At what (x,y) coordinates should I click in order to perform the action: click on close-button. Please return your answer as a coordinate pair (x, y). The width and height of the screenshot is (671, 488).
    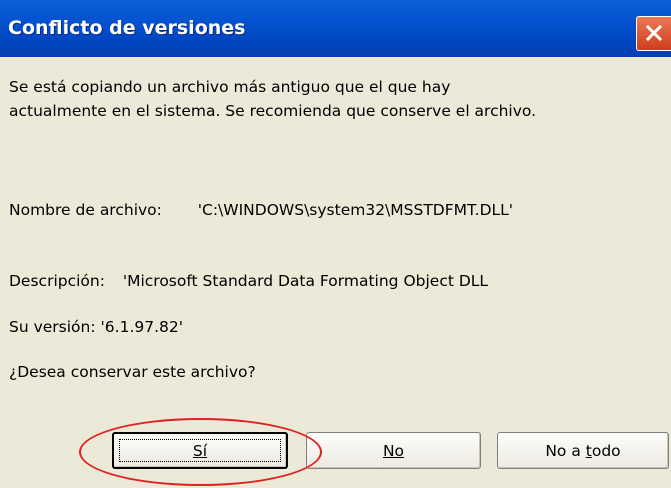
    Looking at the image, I should click on (653, 33).